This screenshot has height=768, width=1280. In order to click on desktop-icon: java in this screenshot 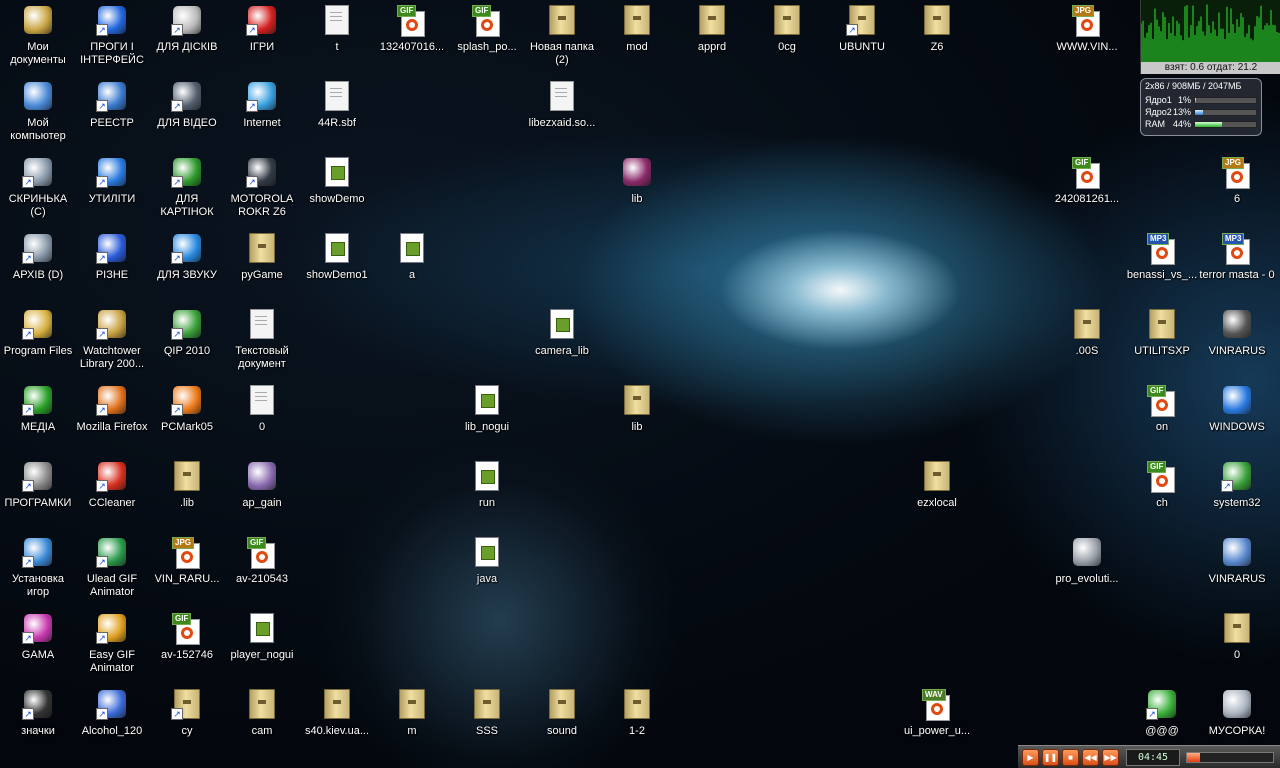, I will do `click(487, 572)`.